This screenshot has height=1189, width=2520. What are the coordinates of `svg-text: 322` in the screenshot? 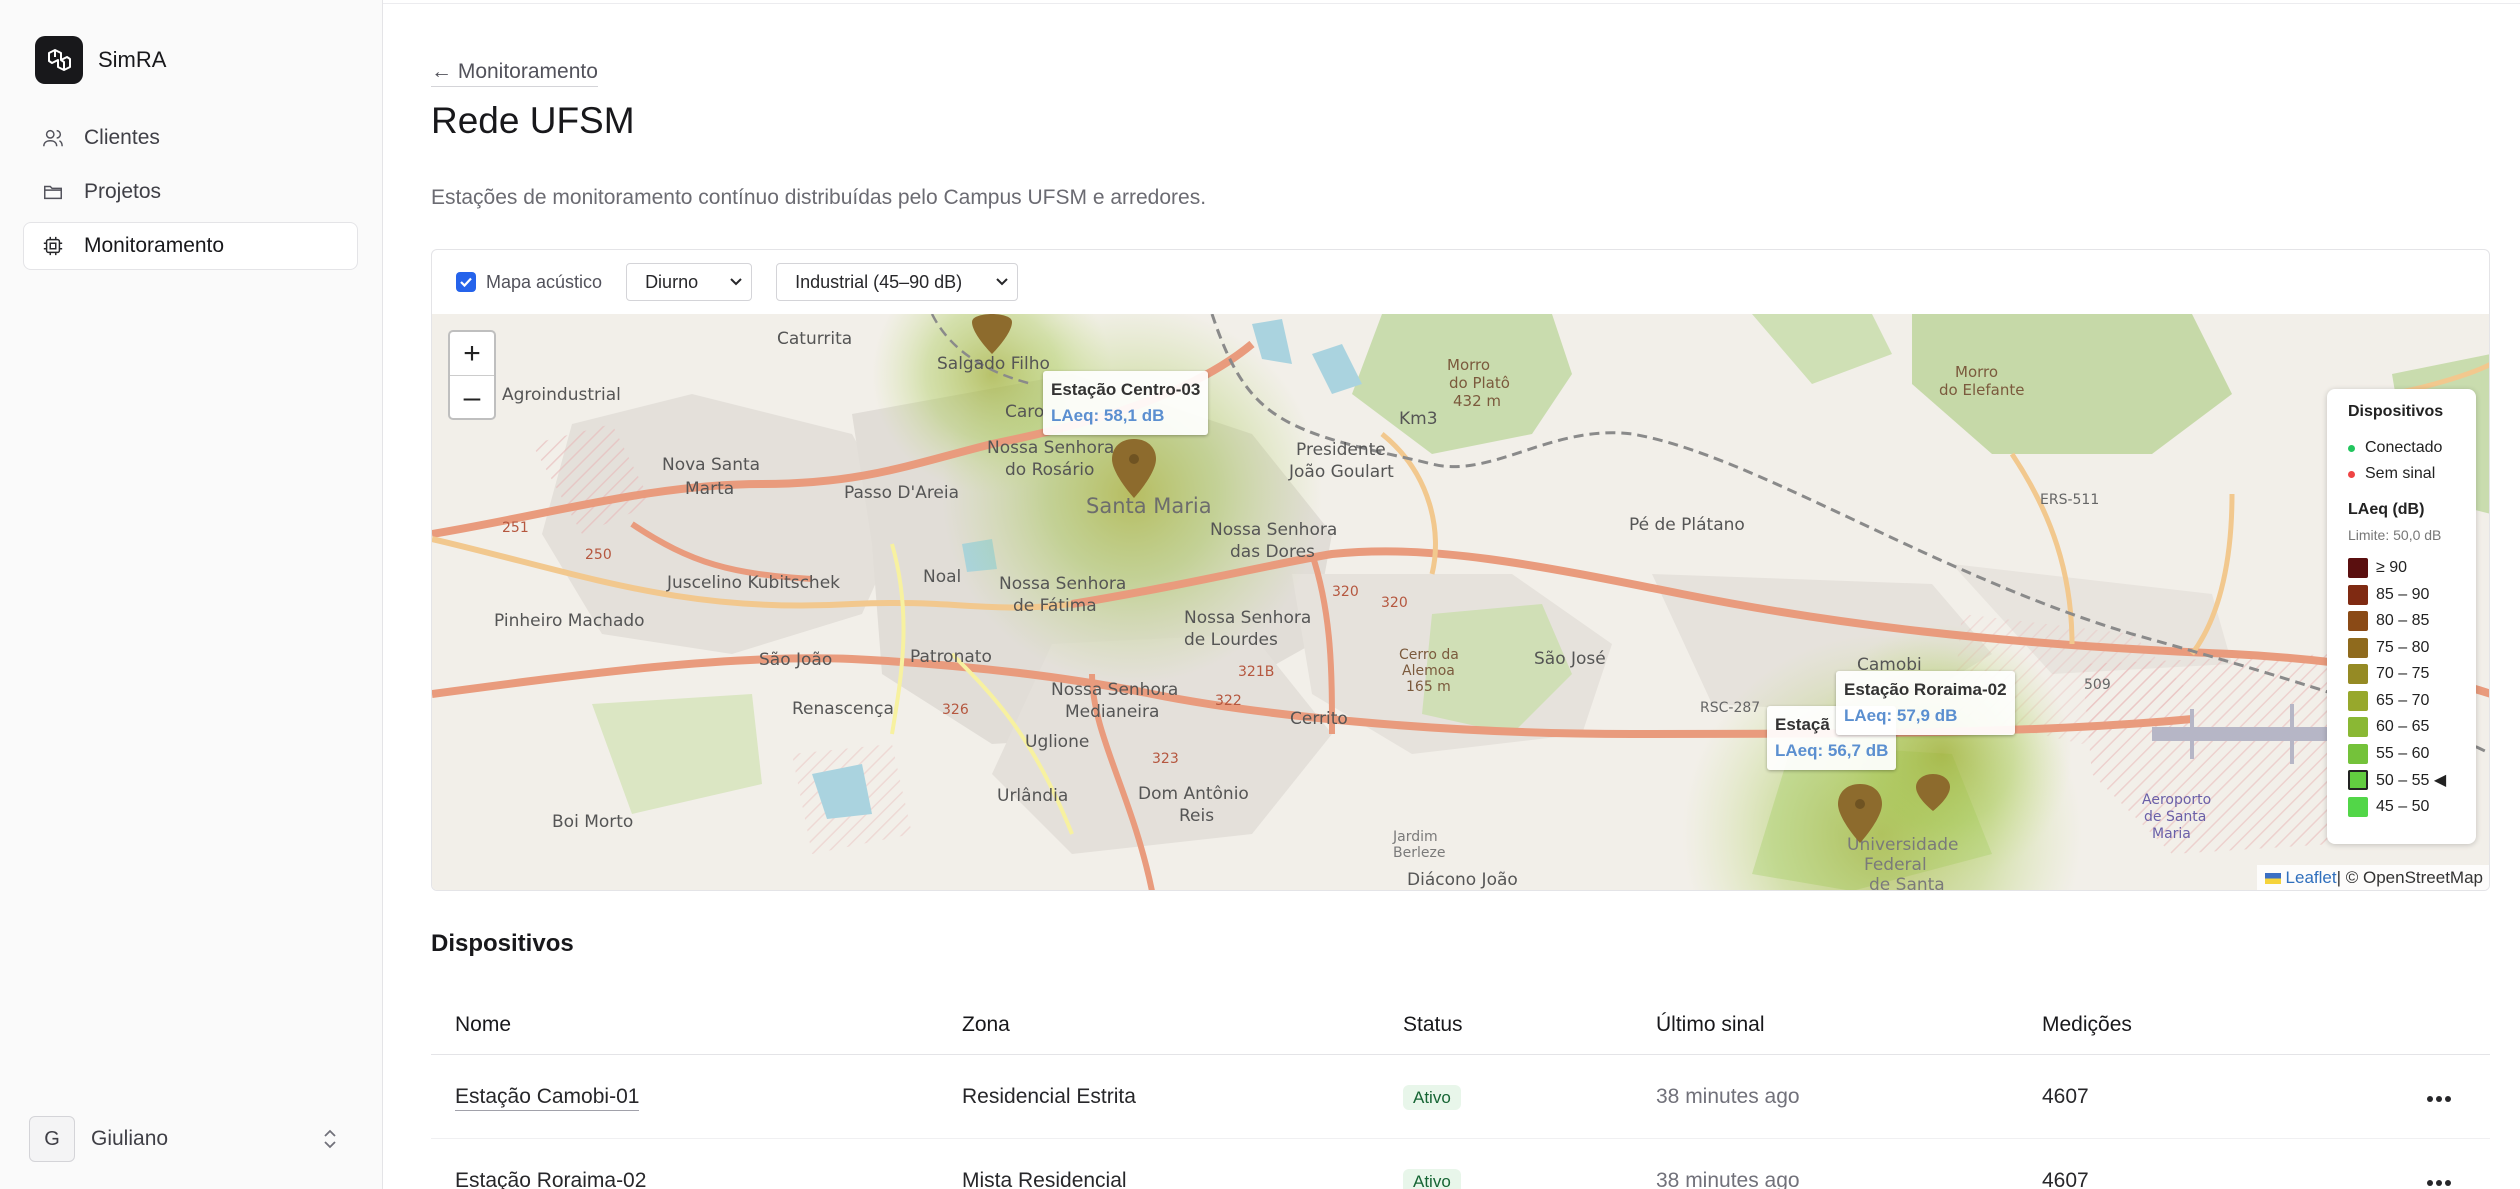 It's located at (1228, 701).